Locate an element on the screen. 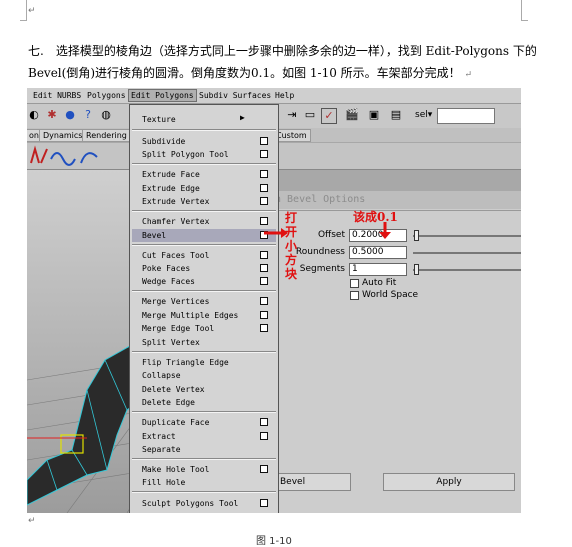 The width and height of the screenshot is (572, 547). menu-help: Help is located at coordinates (284, 95).